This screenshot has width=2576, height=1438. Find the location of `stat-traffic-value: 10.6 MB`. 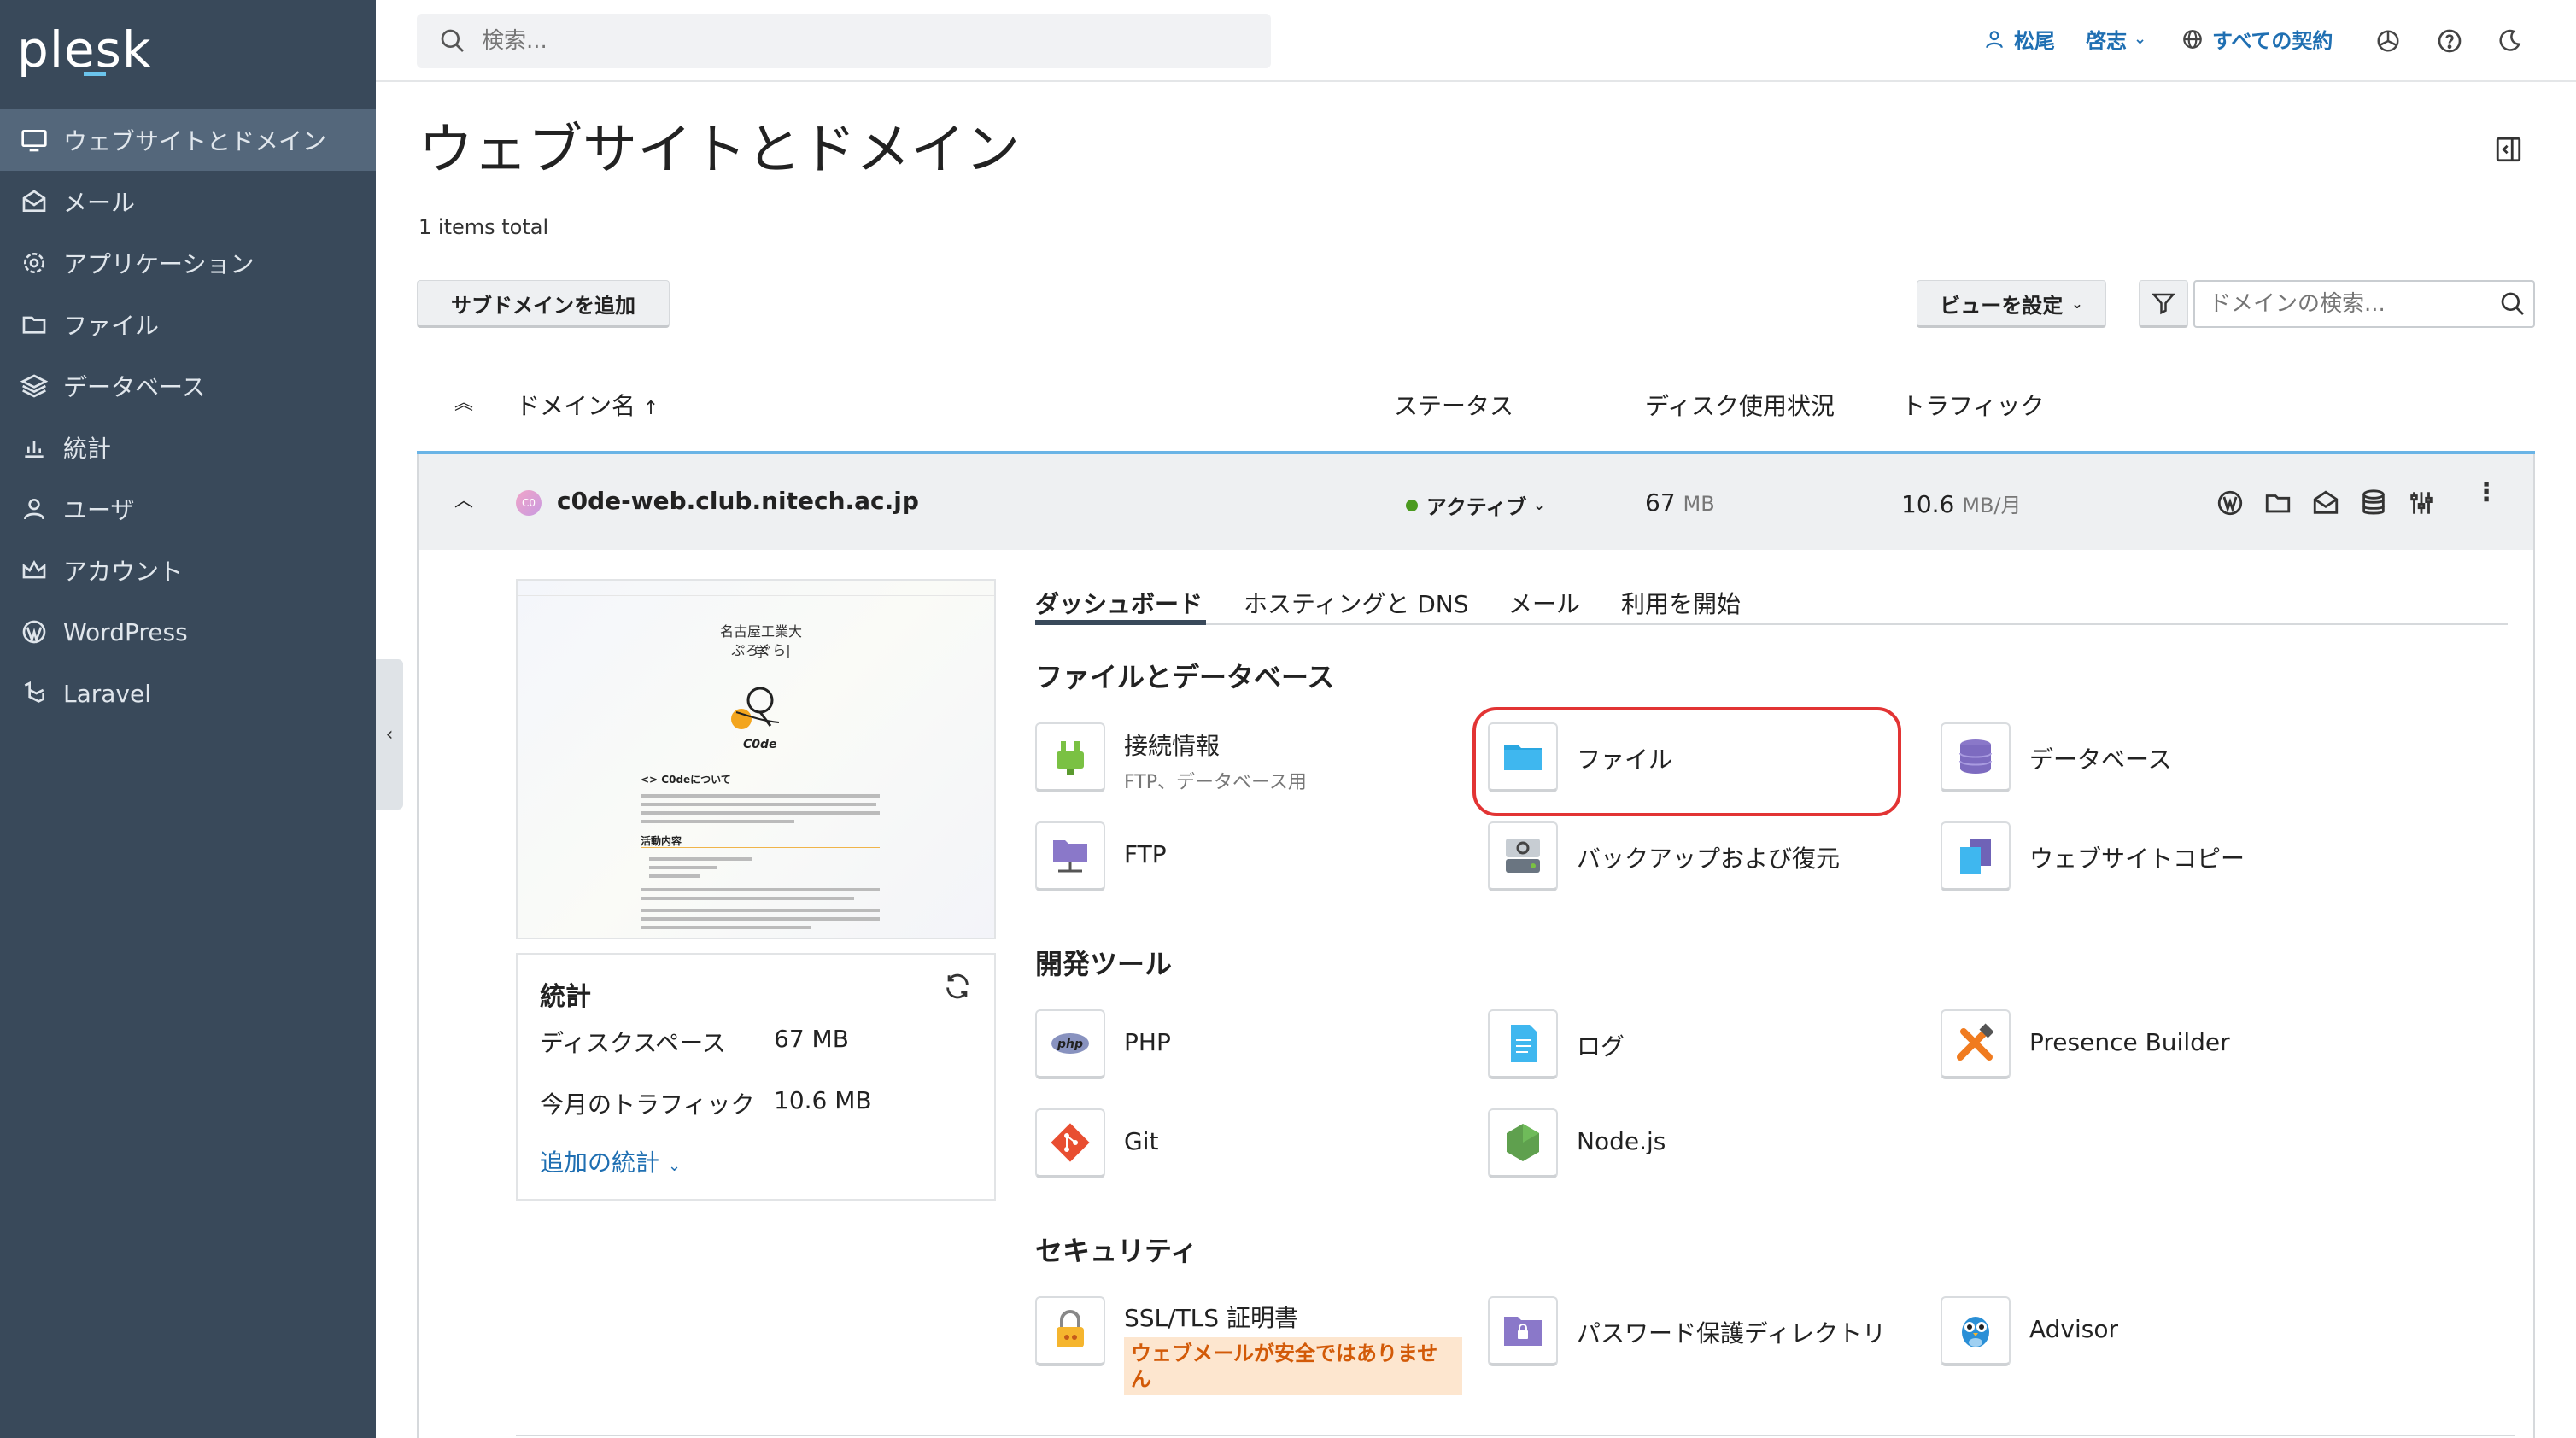

stat-traffic-value: 10.6 MB is located at coordinates (823, 1100).